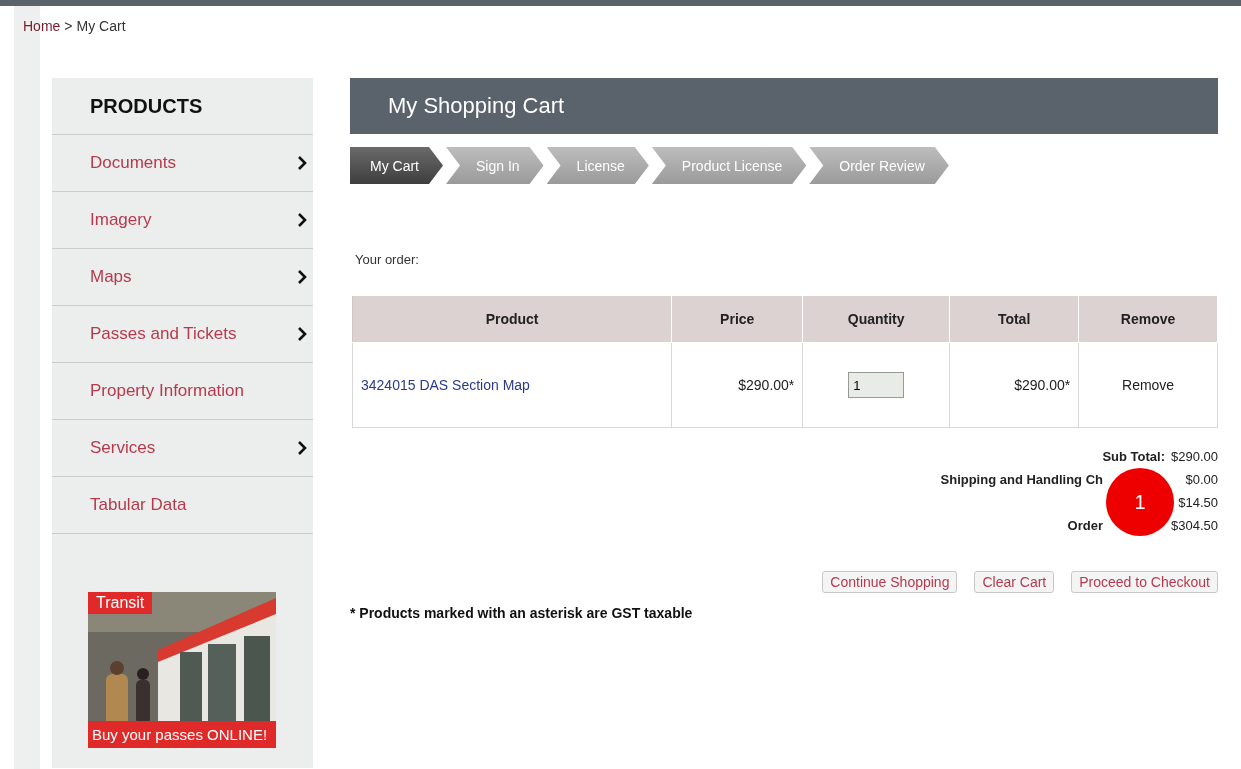 The width and height of the screenshot is (1241, 769). What do you see at coordinates (42, 26) in the screenshot?
I see `home-link: Home` at bounding box center [42, 26].